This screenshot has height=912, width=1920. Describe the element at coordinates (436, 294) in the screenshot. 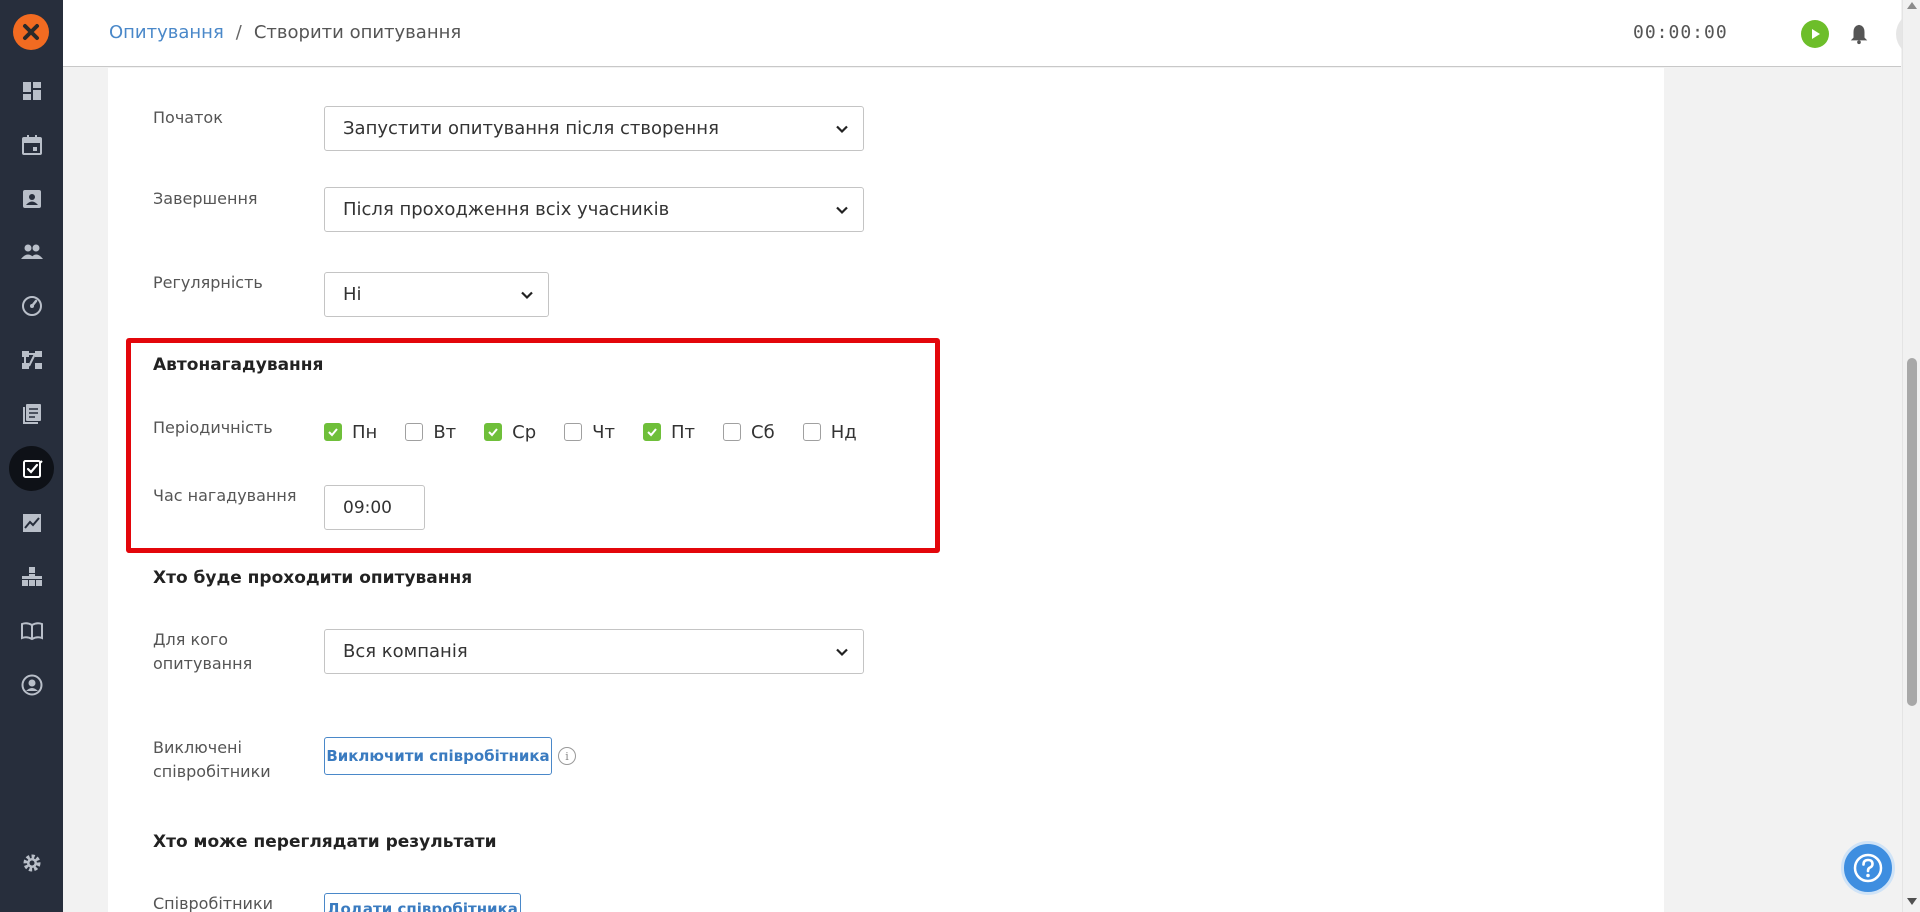

I see `regularity-select: Ні` at that location.